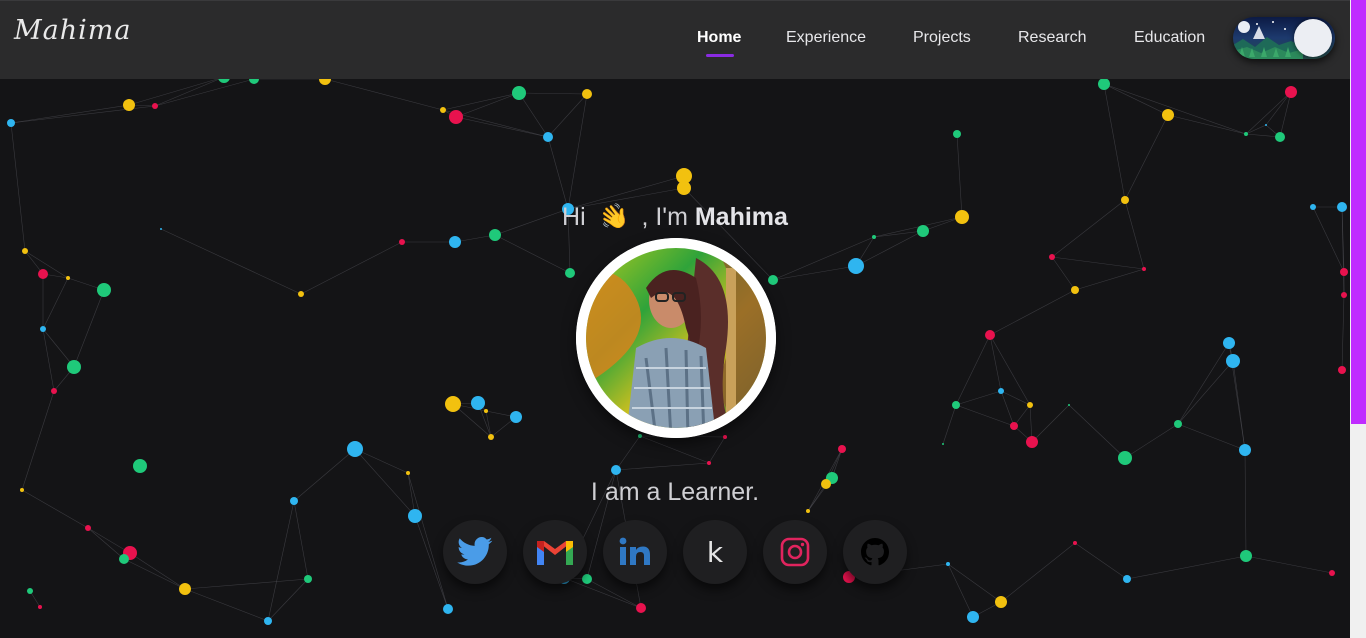  I want to click on hero-tagline: I am a Learner., so click(675, 492).